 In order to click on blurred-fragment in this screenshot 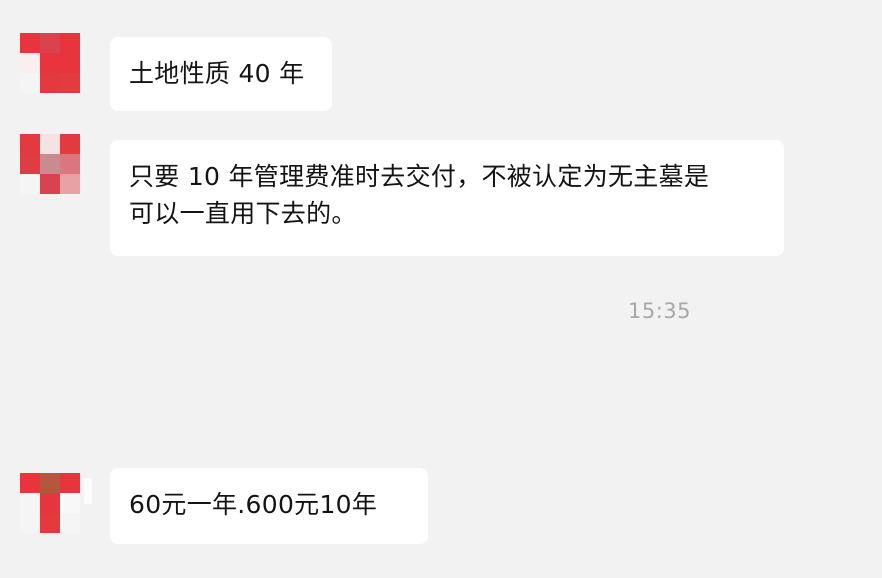, I will do `click(88, 491)`.